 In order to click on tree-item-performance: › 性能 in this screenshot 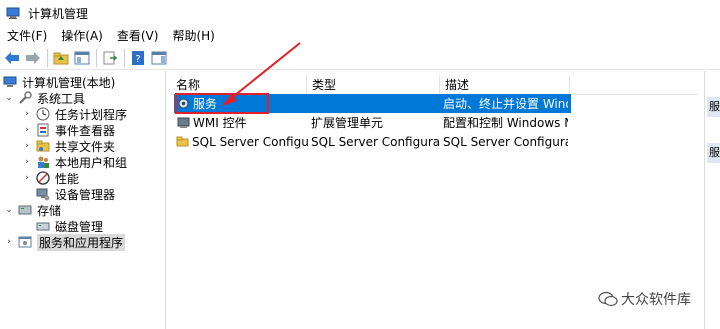, I will do `click(50, 178)`.